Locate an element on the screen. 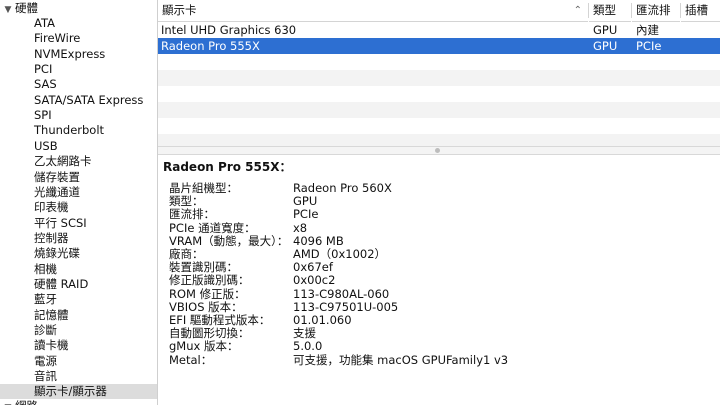 Image resolution: width=720 pixels, height=405 pixels. sidebar-item: PCI is located at coordinates (43, 69).